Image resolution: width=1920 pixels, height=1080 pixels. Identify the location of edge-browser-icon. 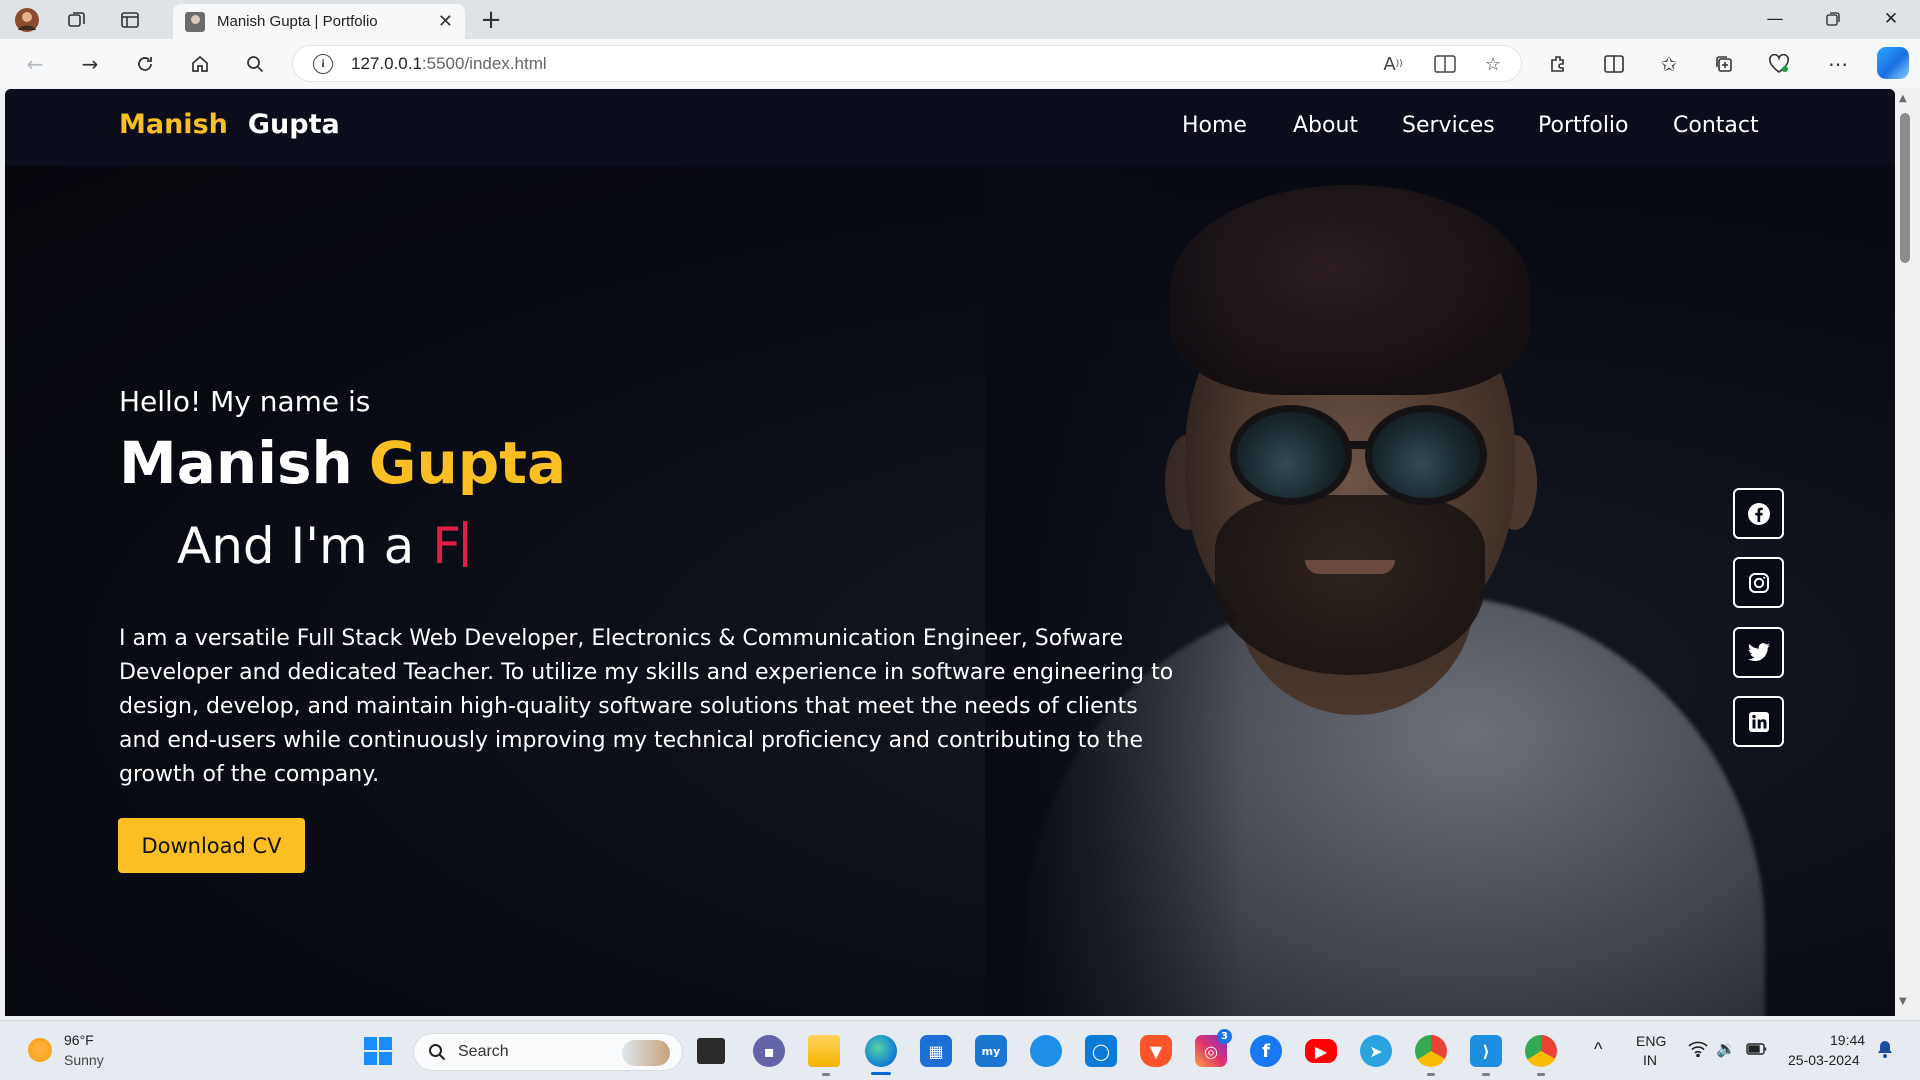
(881, 1051).